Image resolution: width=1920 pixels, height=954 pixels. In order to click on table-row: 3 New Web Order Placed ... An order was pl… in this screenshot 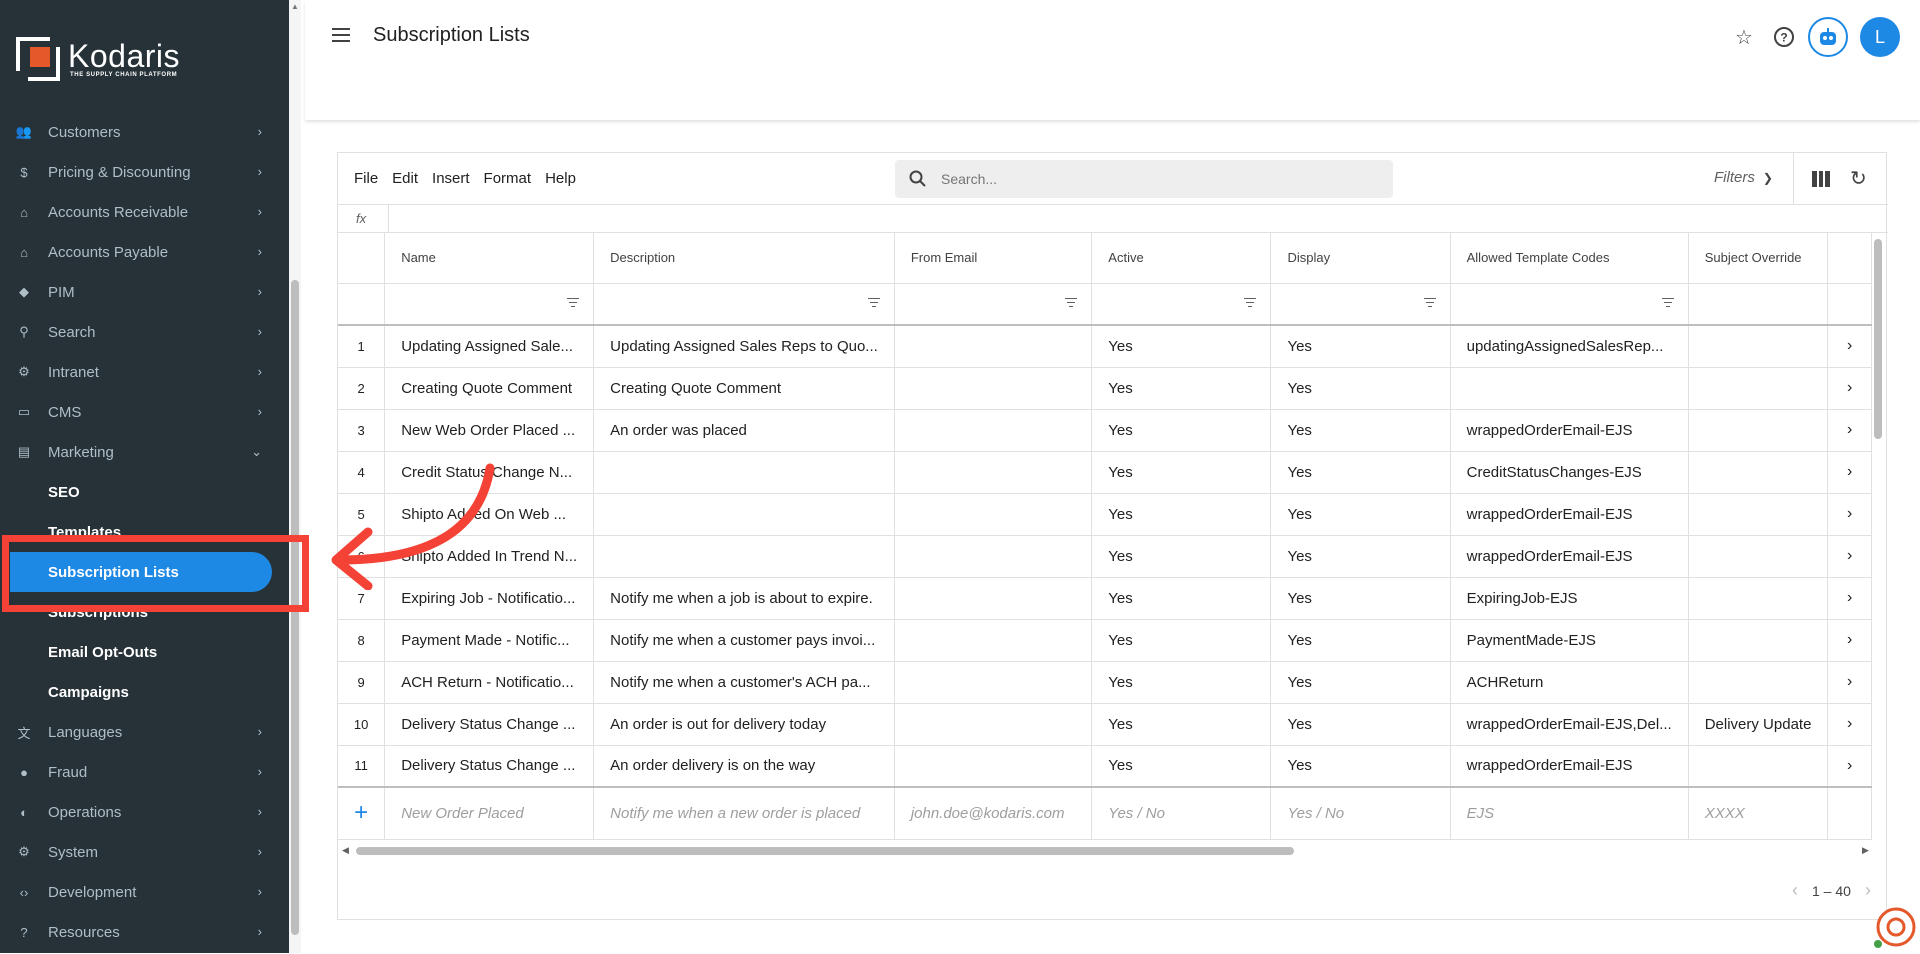, I will do `click(1105, 430)`.